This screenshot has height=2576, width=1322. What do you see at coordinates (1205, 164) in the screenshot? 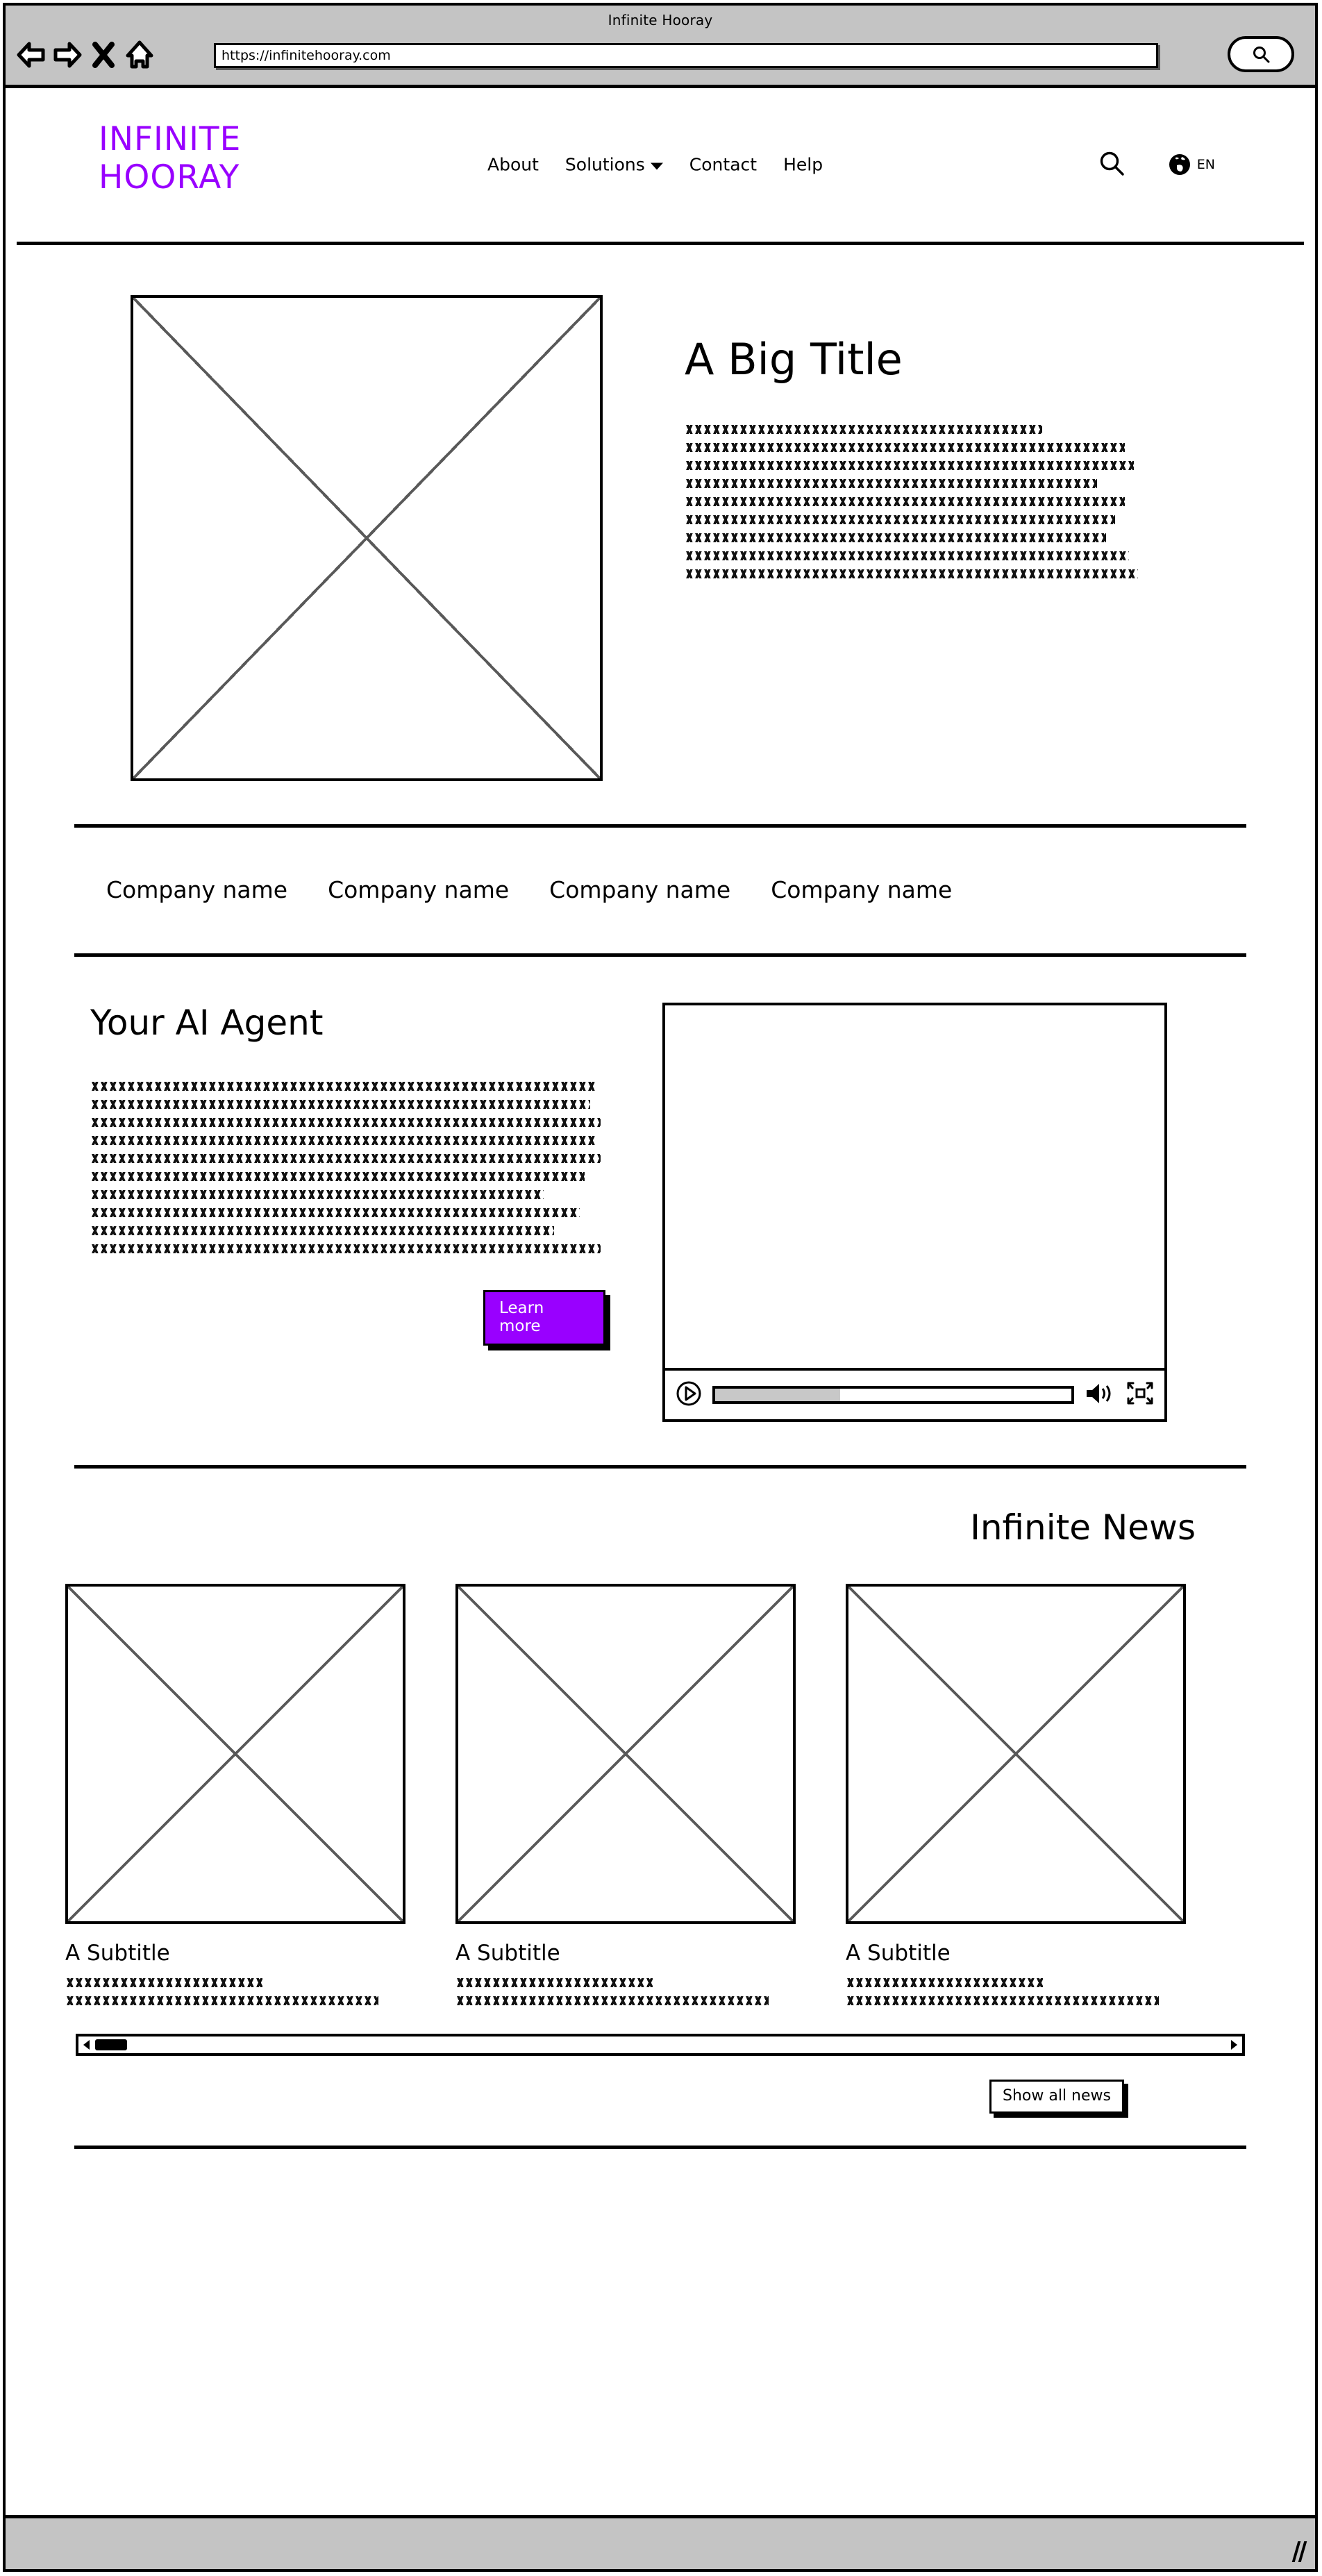
I see `language-label: EN` at bounding box center [1205, 164].